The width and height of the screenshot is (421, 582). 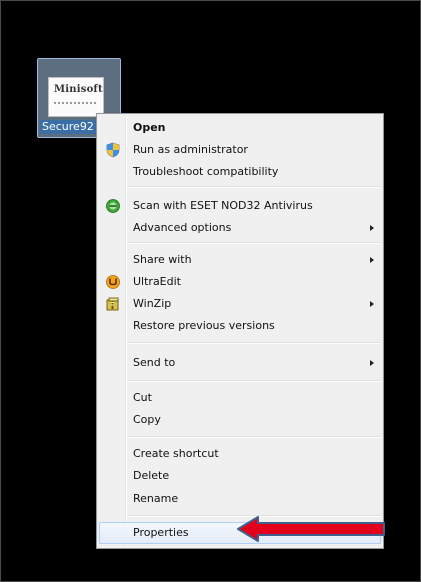 I want to click on menu-item-run-as-administrator: Run as administrator, so click(x=240, y=150).